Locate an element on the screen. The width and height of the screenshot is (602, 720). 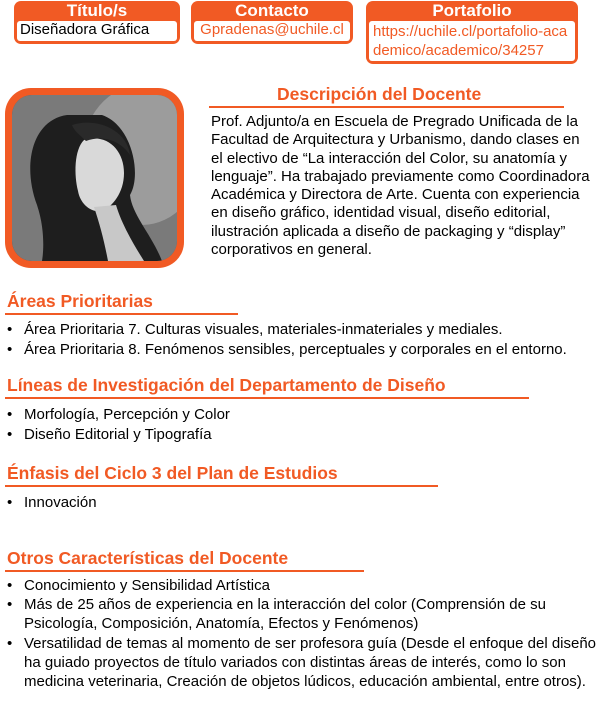
enfasis-title: Énfasis del Ciclo 3 del Plan de Estudios is located at coordinates (172, 473).